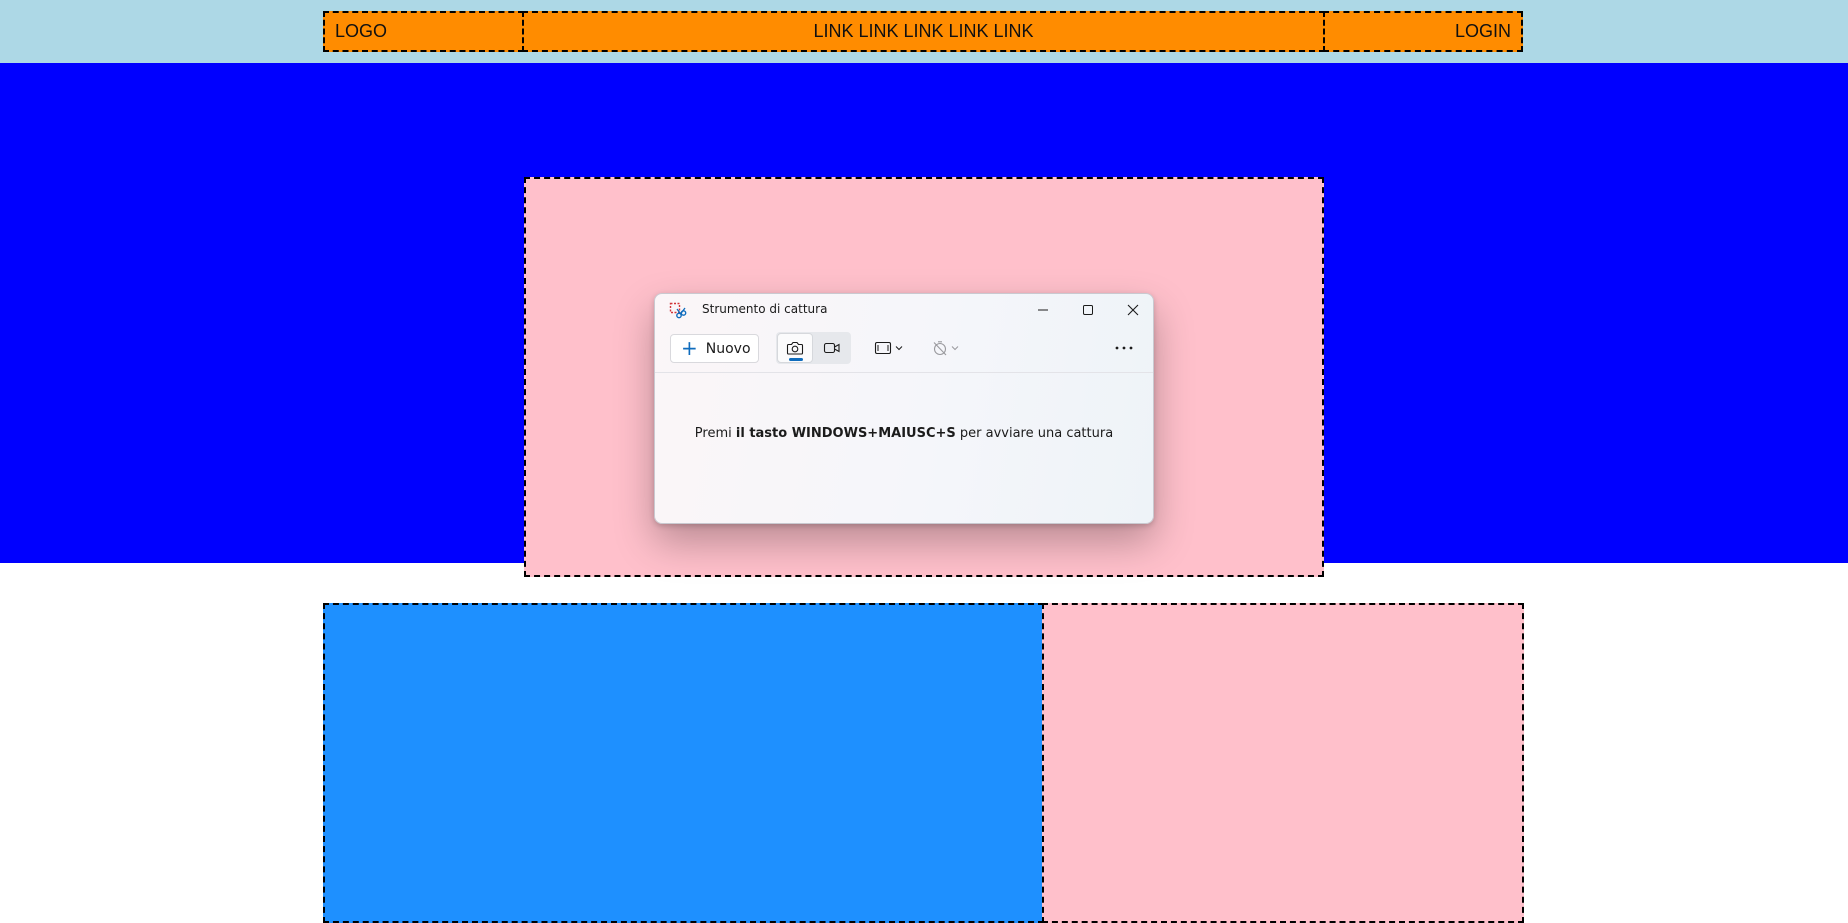 The image size is (1848, 923). Describe the element at coordinates (1283, 763) in the screenshot. I see `content-box-right` at that location.